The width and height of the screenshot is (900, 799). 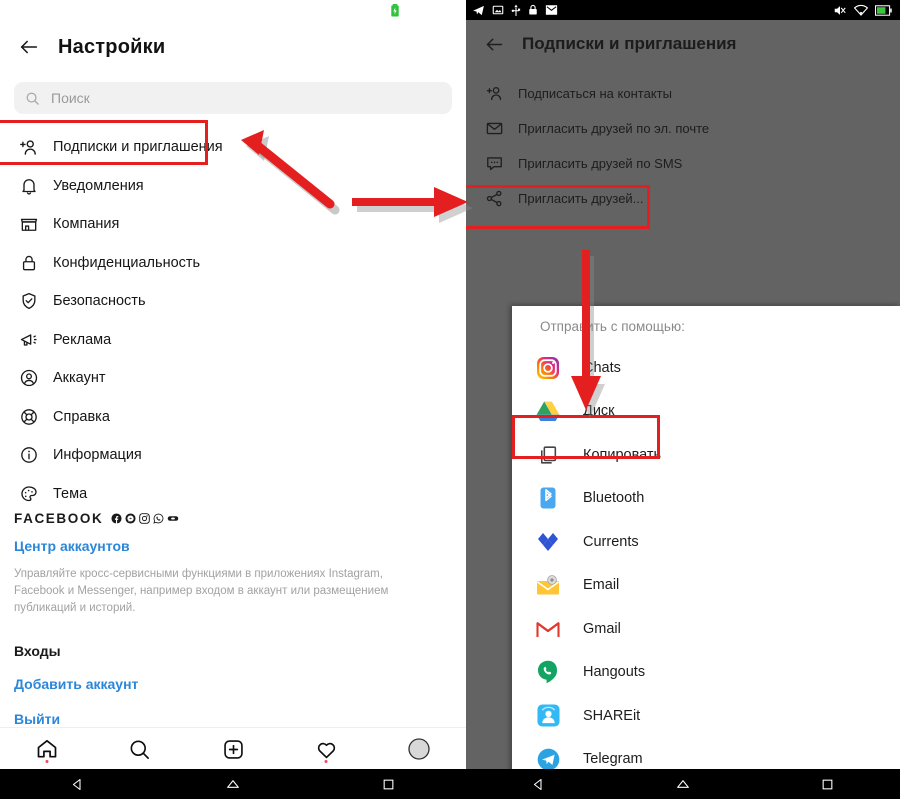 I want to click on menu-item-invite-email: Пригласить друзей по эл. почте, so click(x=683, y=128).